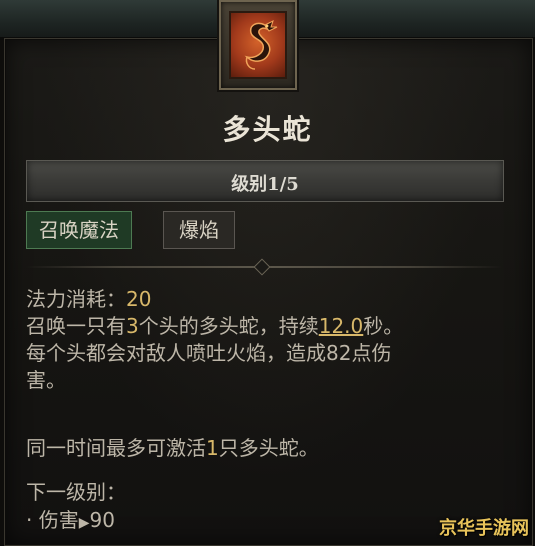 The width and height of the screenshot is (535, 546). Describe the element at coordinates (76, 492) in the screenshot. I see `next-rank-label: 下一级别：` at that location.